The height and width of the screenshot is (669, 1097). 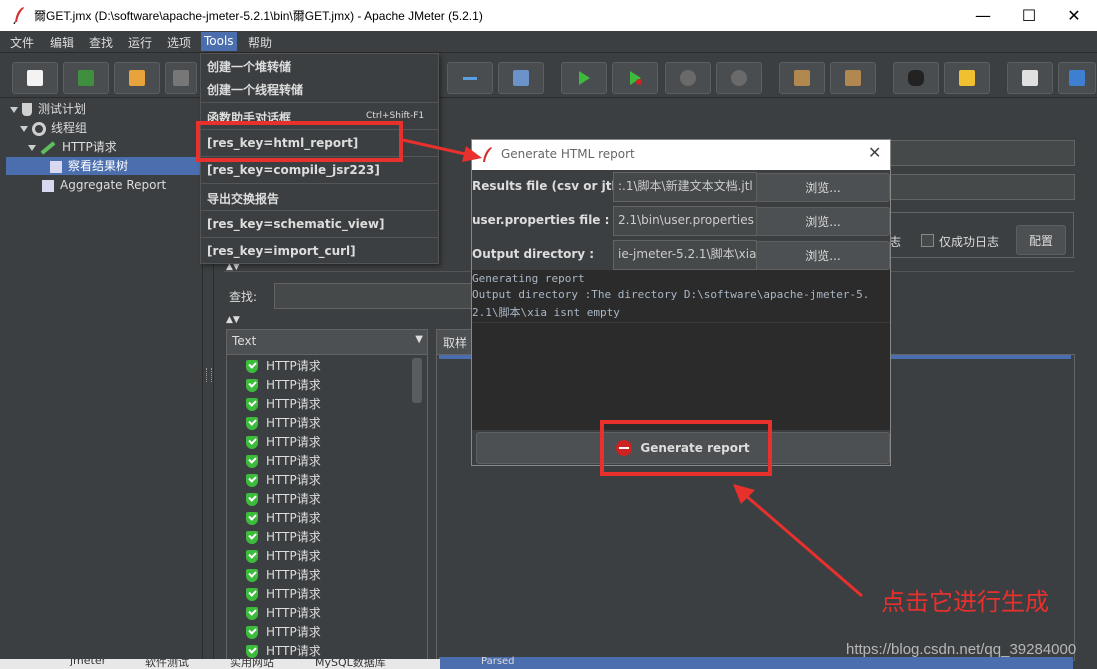 What do you see at coordinates (442, 150) in the screenshot?
I see `arrow-to-dialog-icon` at bounding box center [442, 150].